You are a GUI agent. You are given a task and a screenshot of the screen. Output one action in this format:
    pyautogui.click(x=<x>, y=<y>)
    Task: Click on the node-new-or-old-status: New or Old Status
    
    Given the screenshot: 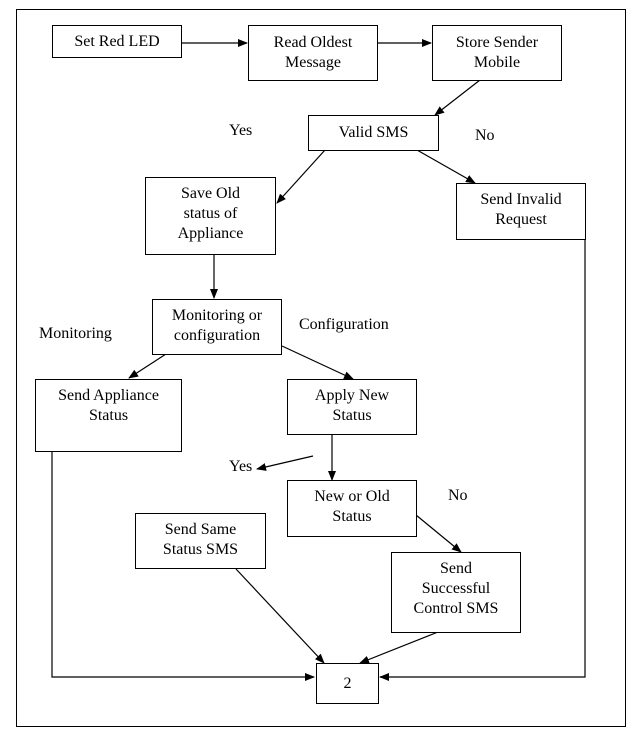 What is the action you would take?
    pyautogui.click(x=352, y=508)
    